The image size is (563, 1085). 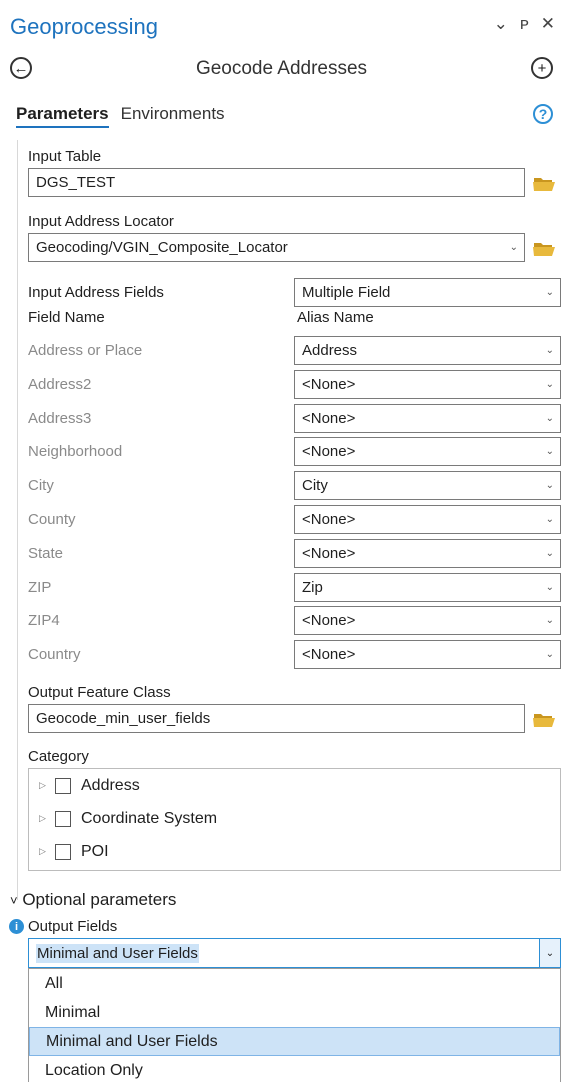 I want to click on dropdown-option: Minimal, so click(x=294, y=1012).